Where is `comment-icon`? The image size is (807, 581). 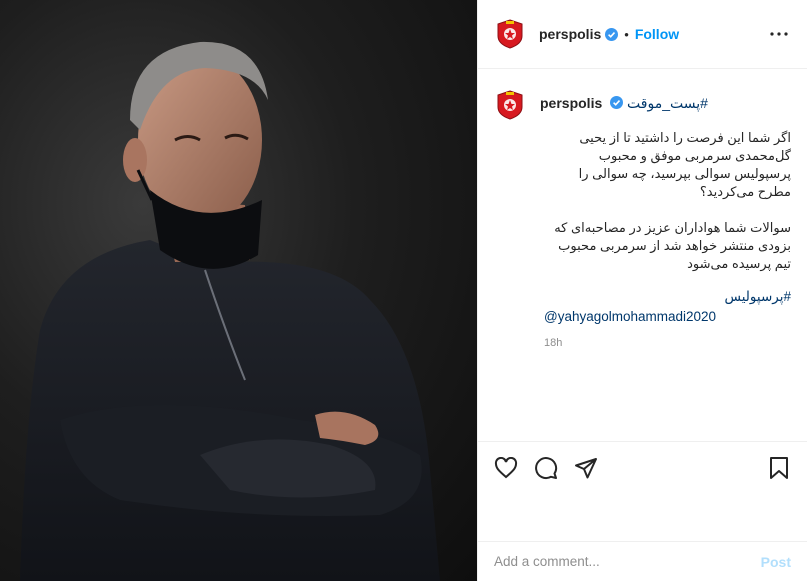 comment-icon is located at coordinates (546, 468).